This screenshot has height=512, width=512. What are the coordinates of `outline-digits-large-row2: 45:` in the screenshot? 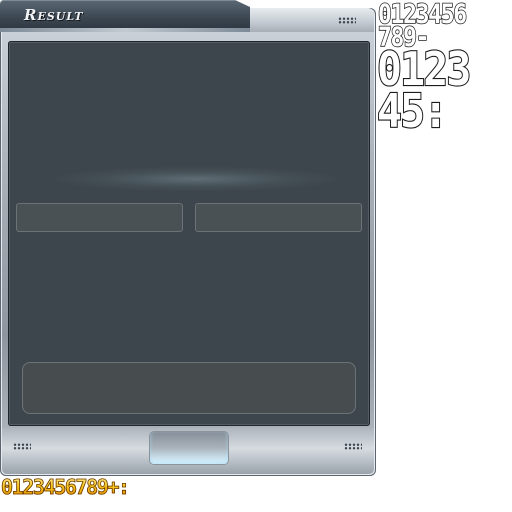 It's located at (412, 111).